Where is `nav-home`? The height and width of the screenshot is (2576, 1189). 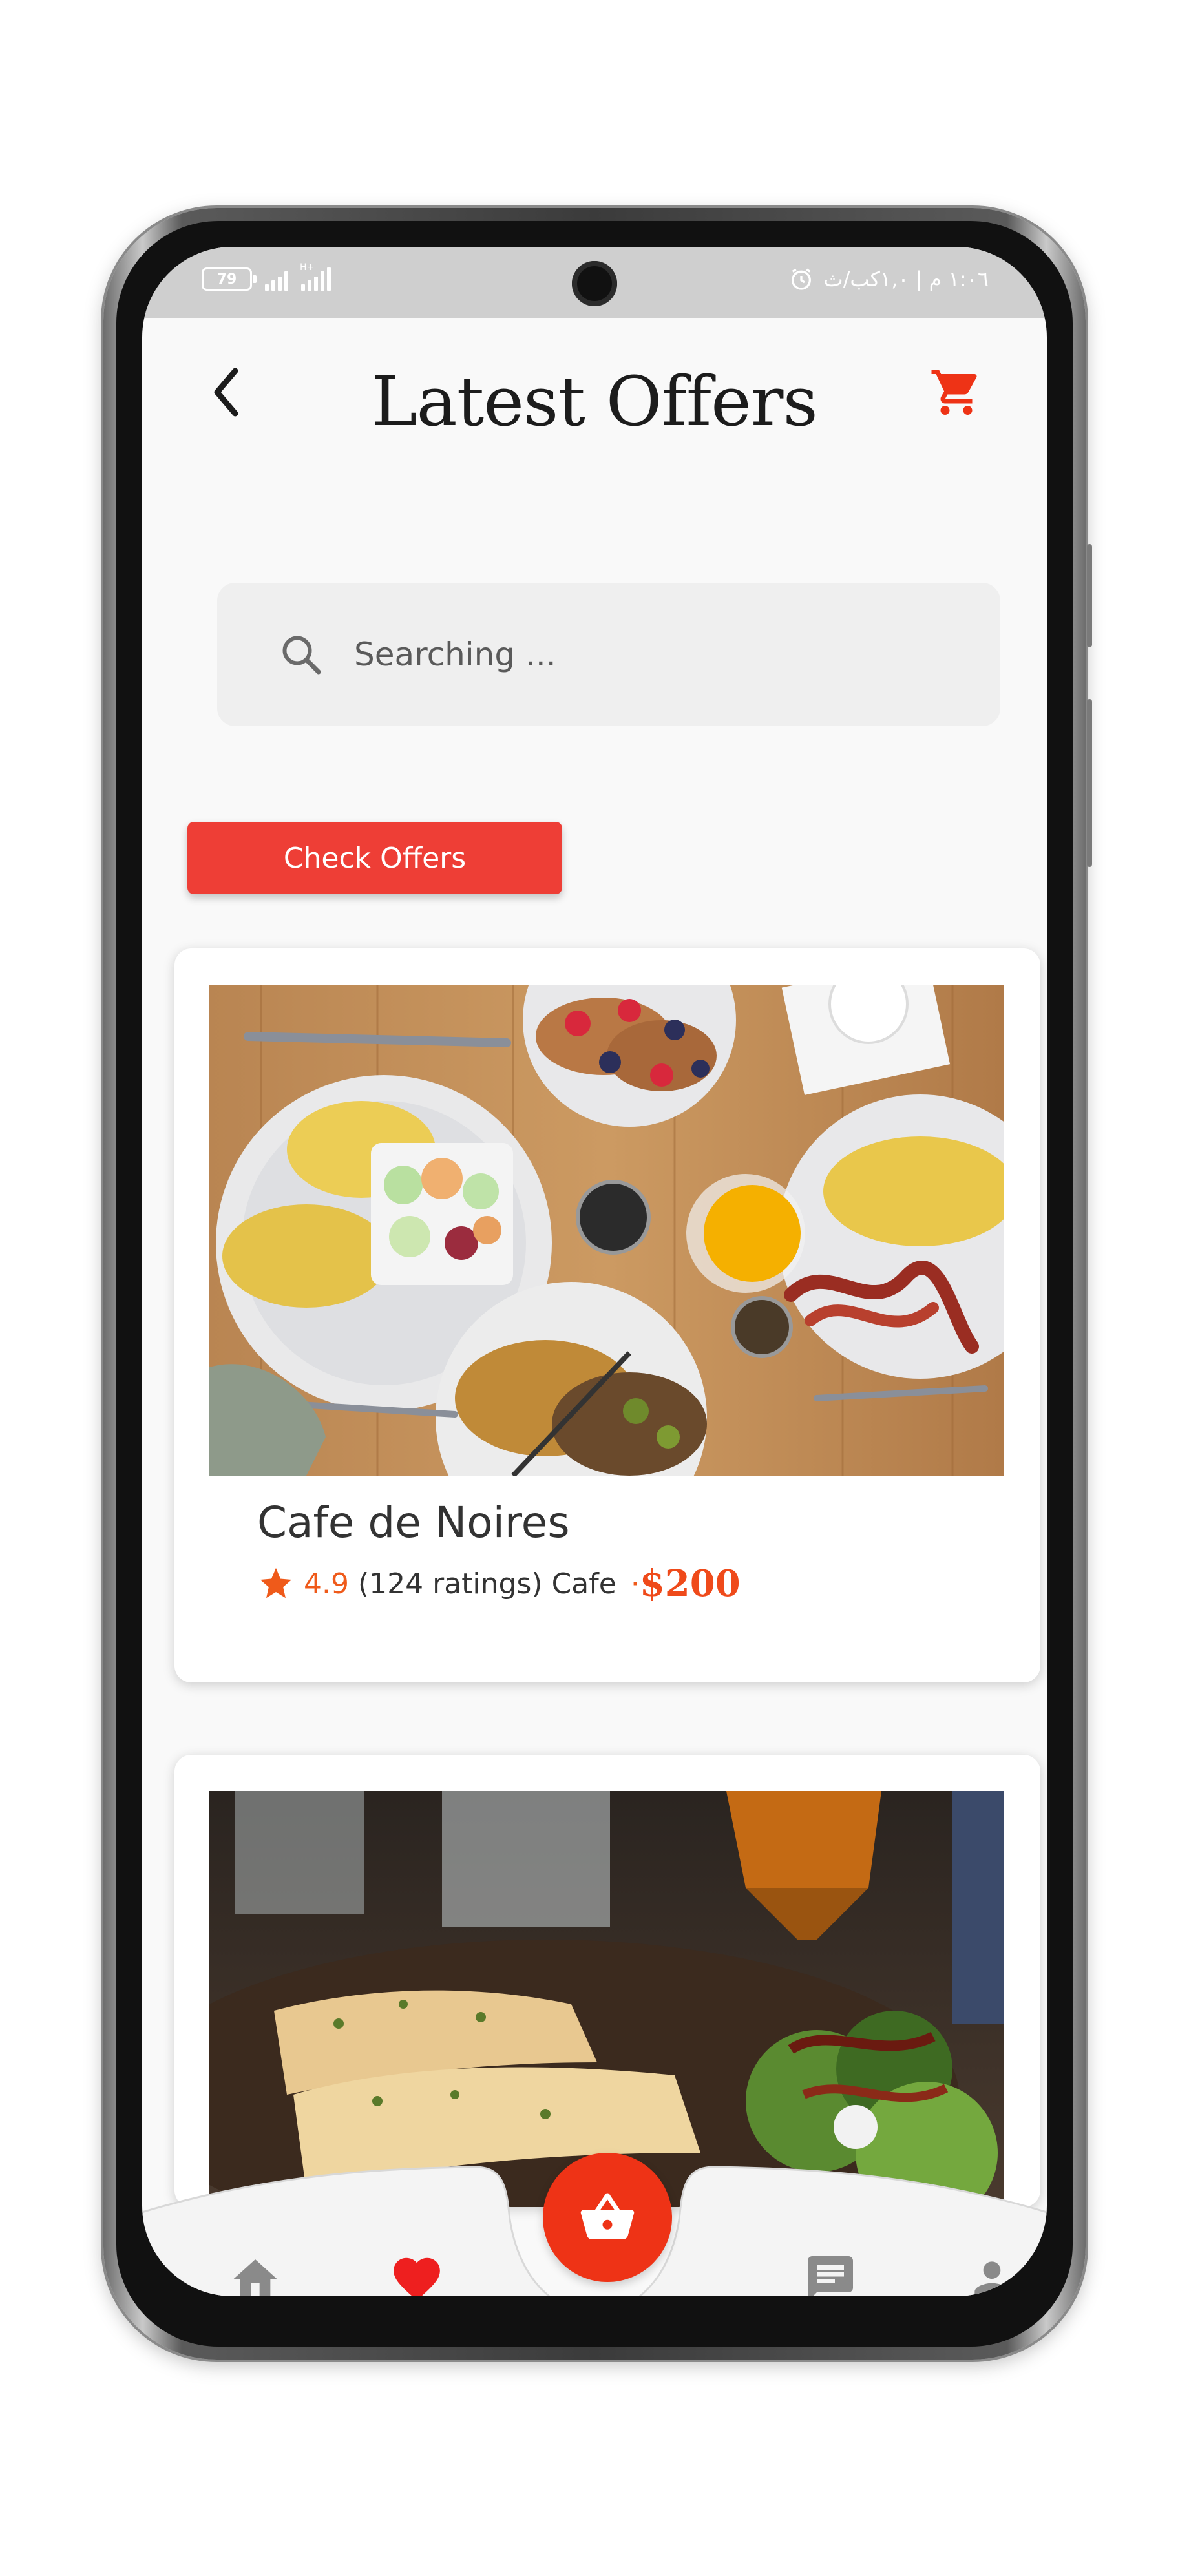 nav-home is located at coordinates (256, 2269).